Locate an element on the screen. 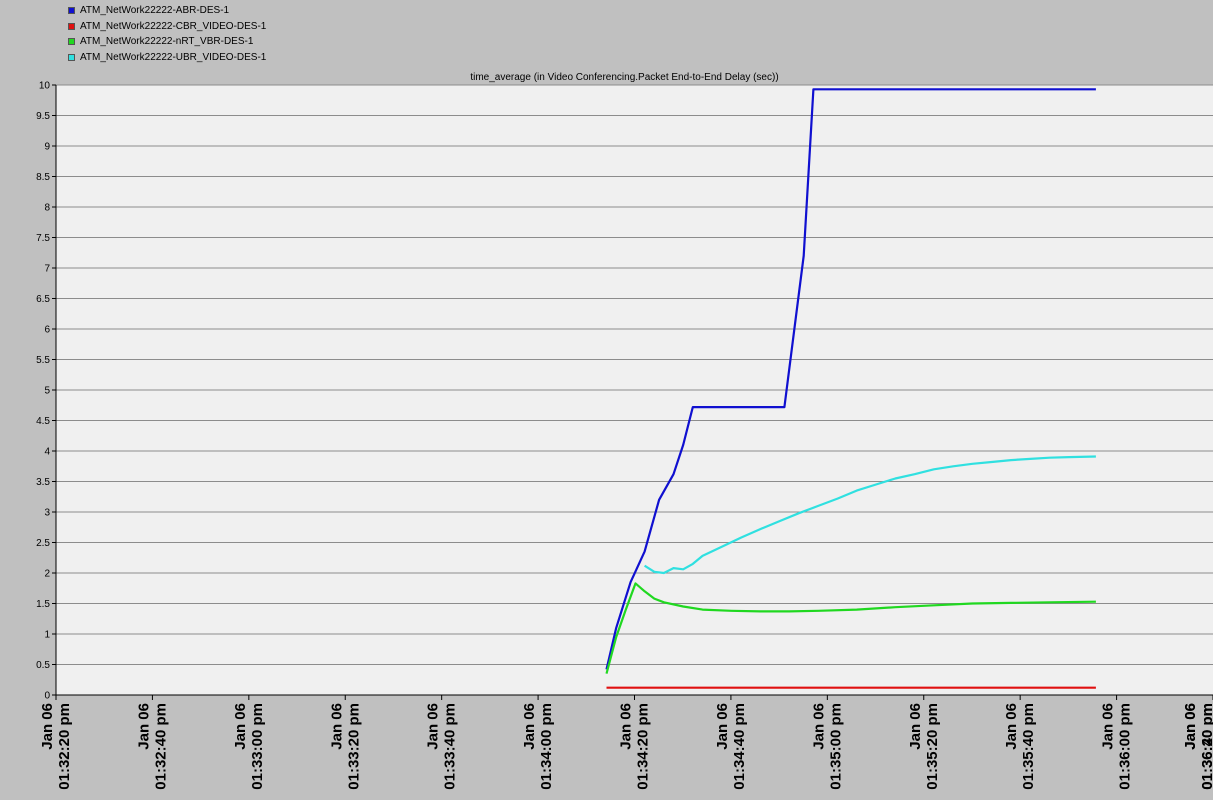  y-tick-label: 1.5 is located at coordinates (43, 604).